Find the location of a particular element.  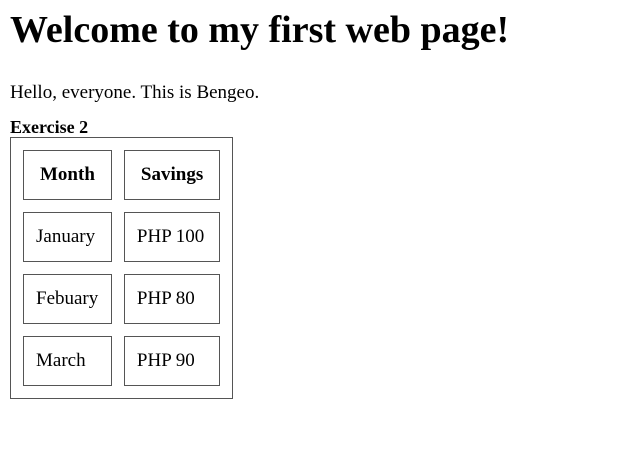

table-row: Febuary PHP 80 is located at coordinates (122, 299).